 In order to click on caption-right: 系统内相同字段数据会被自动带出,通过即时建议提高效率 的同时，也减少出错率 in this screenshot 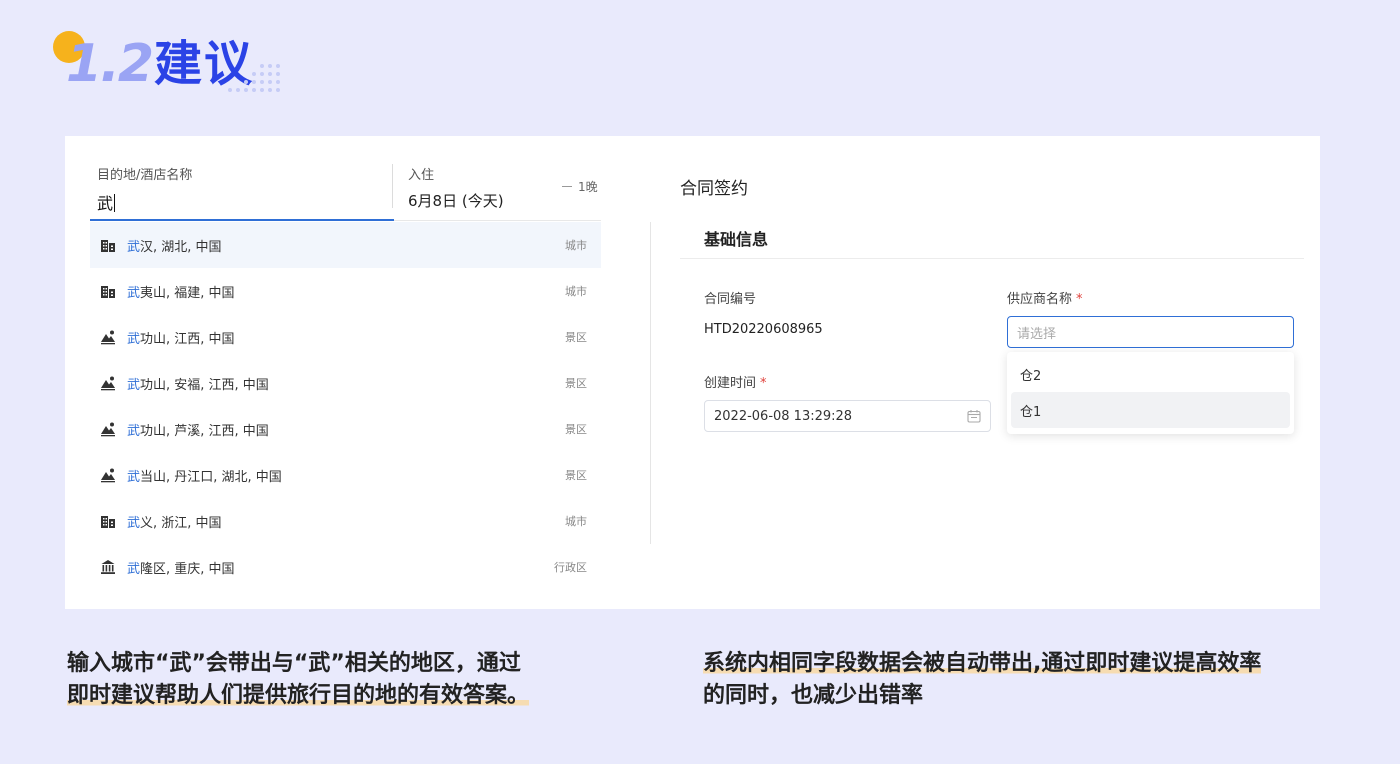, I will do `click(982, 680)`.